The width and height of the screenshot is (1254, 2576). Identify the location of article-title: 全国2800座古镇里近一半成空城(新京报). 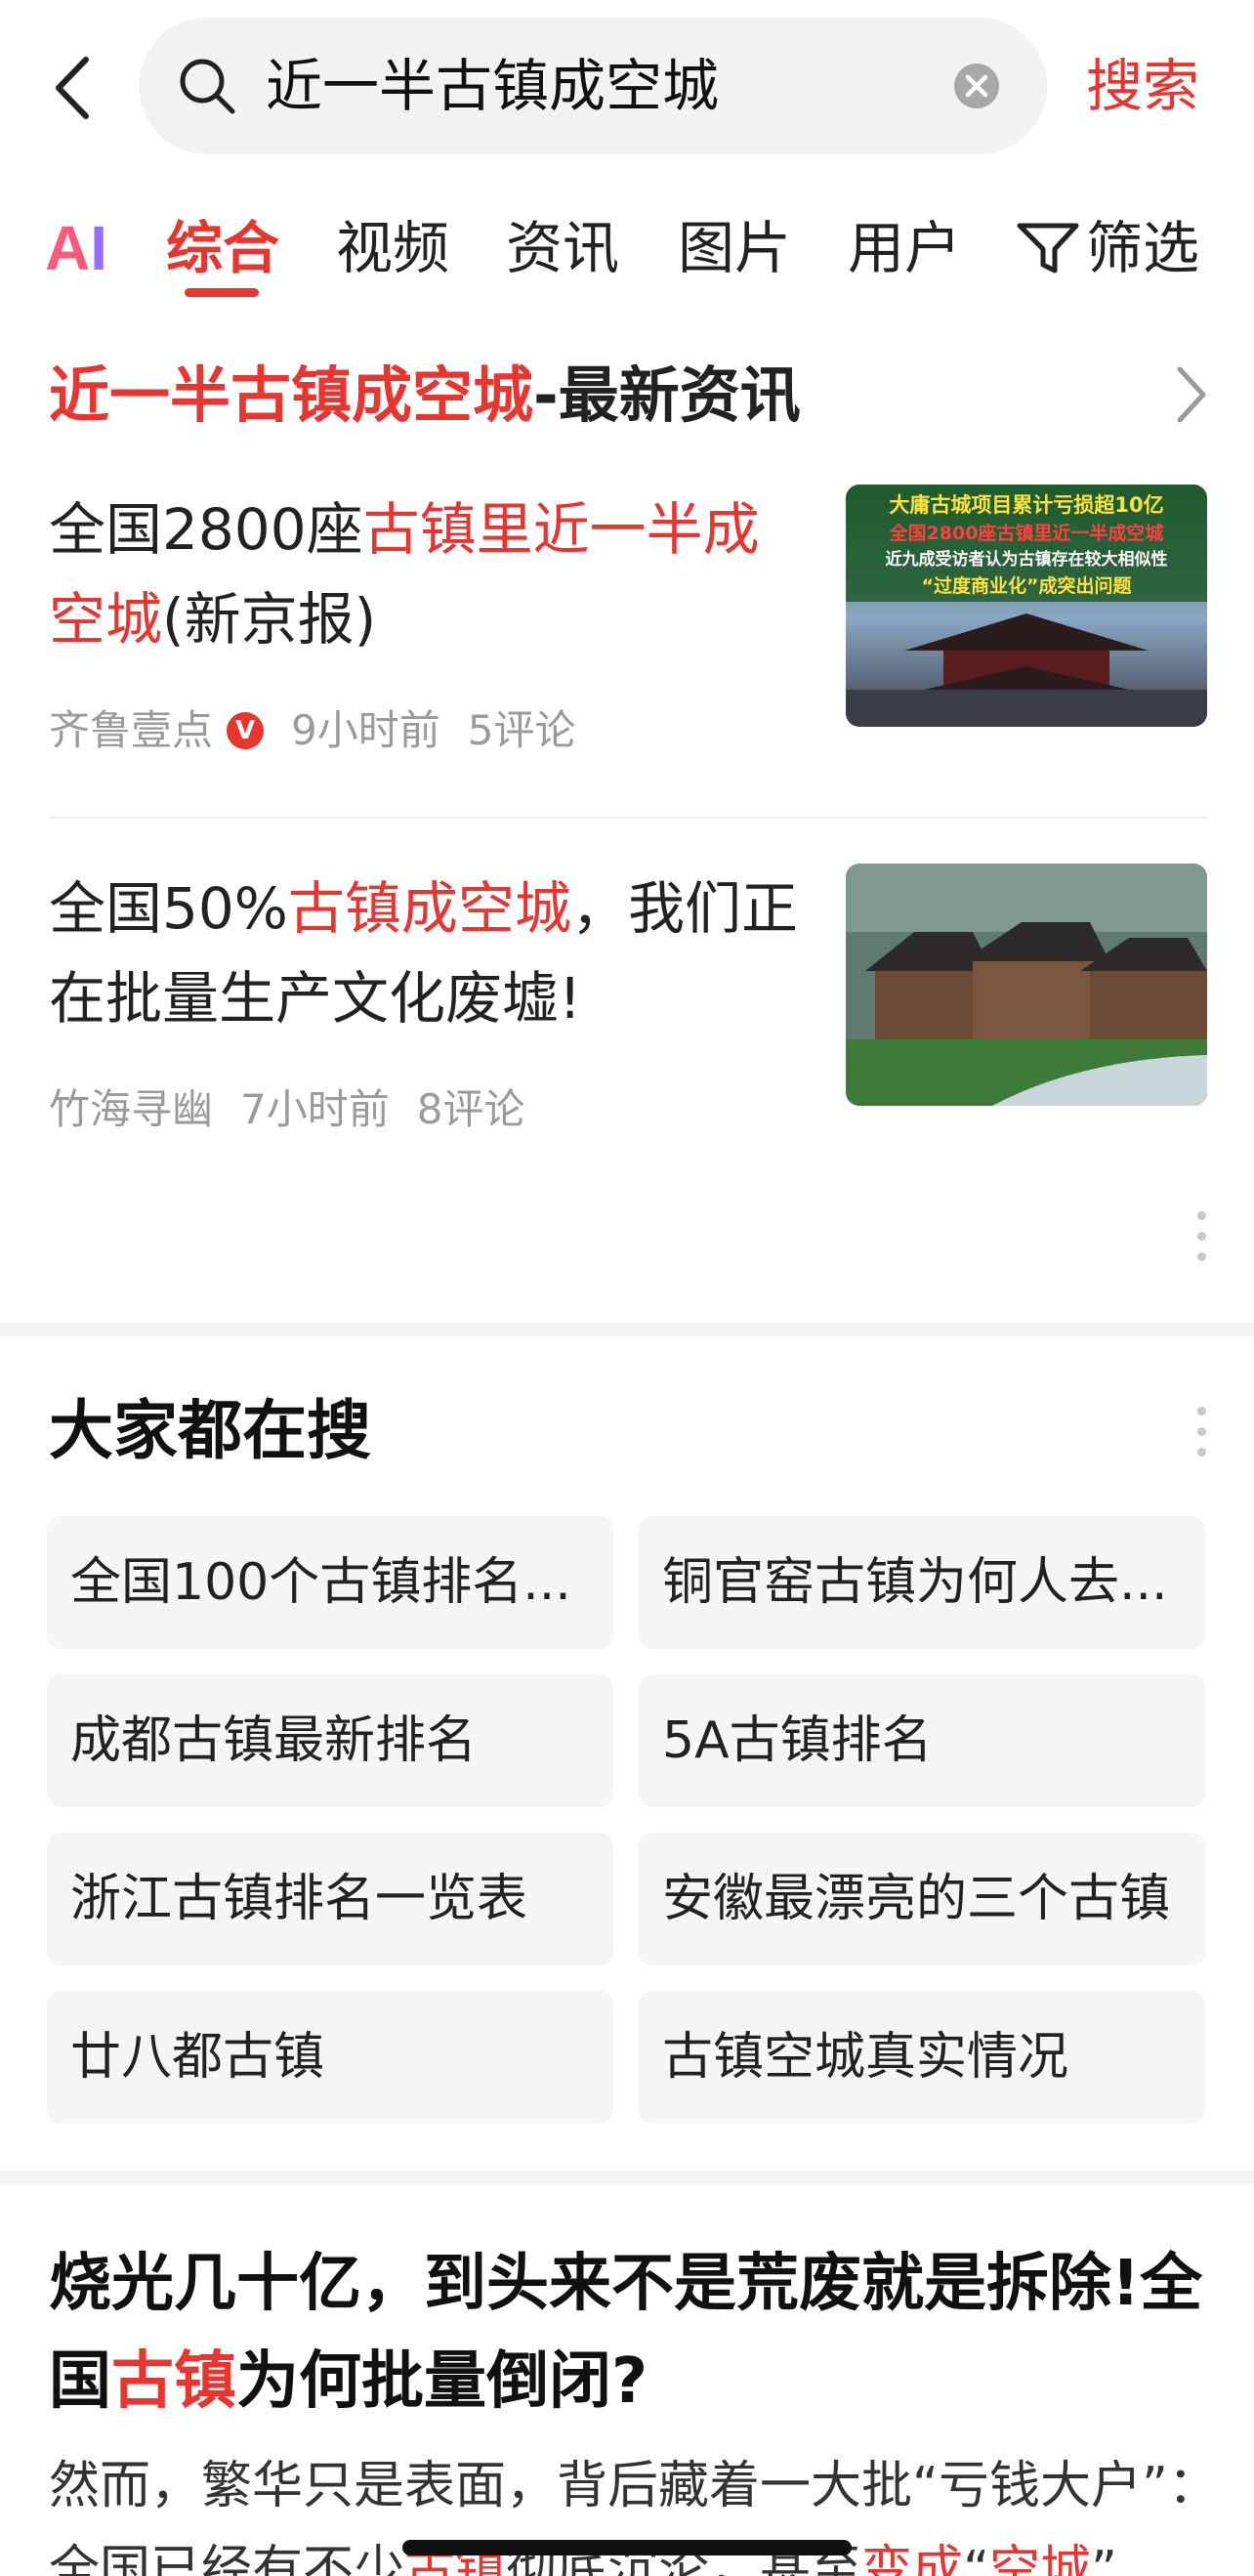
(425, 574).